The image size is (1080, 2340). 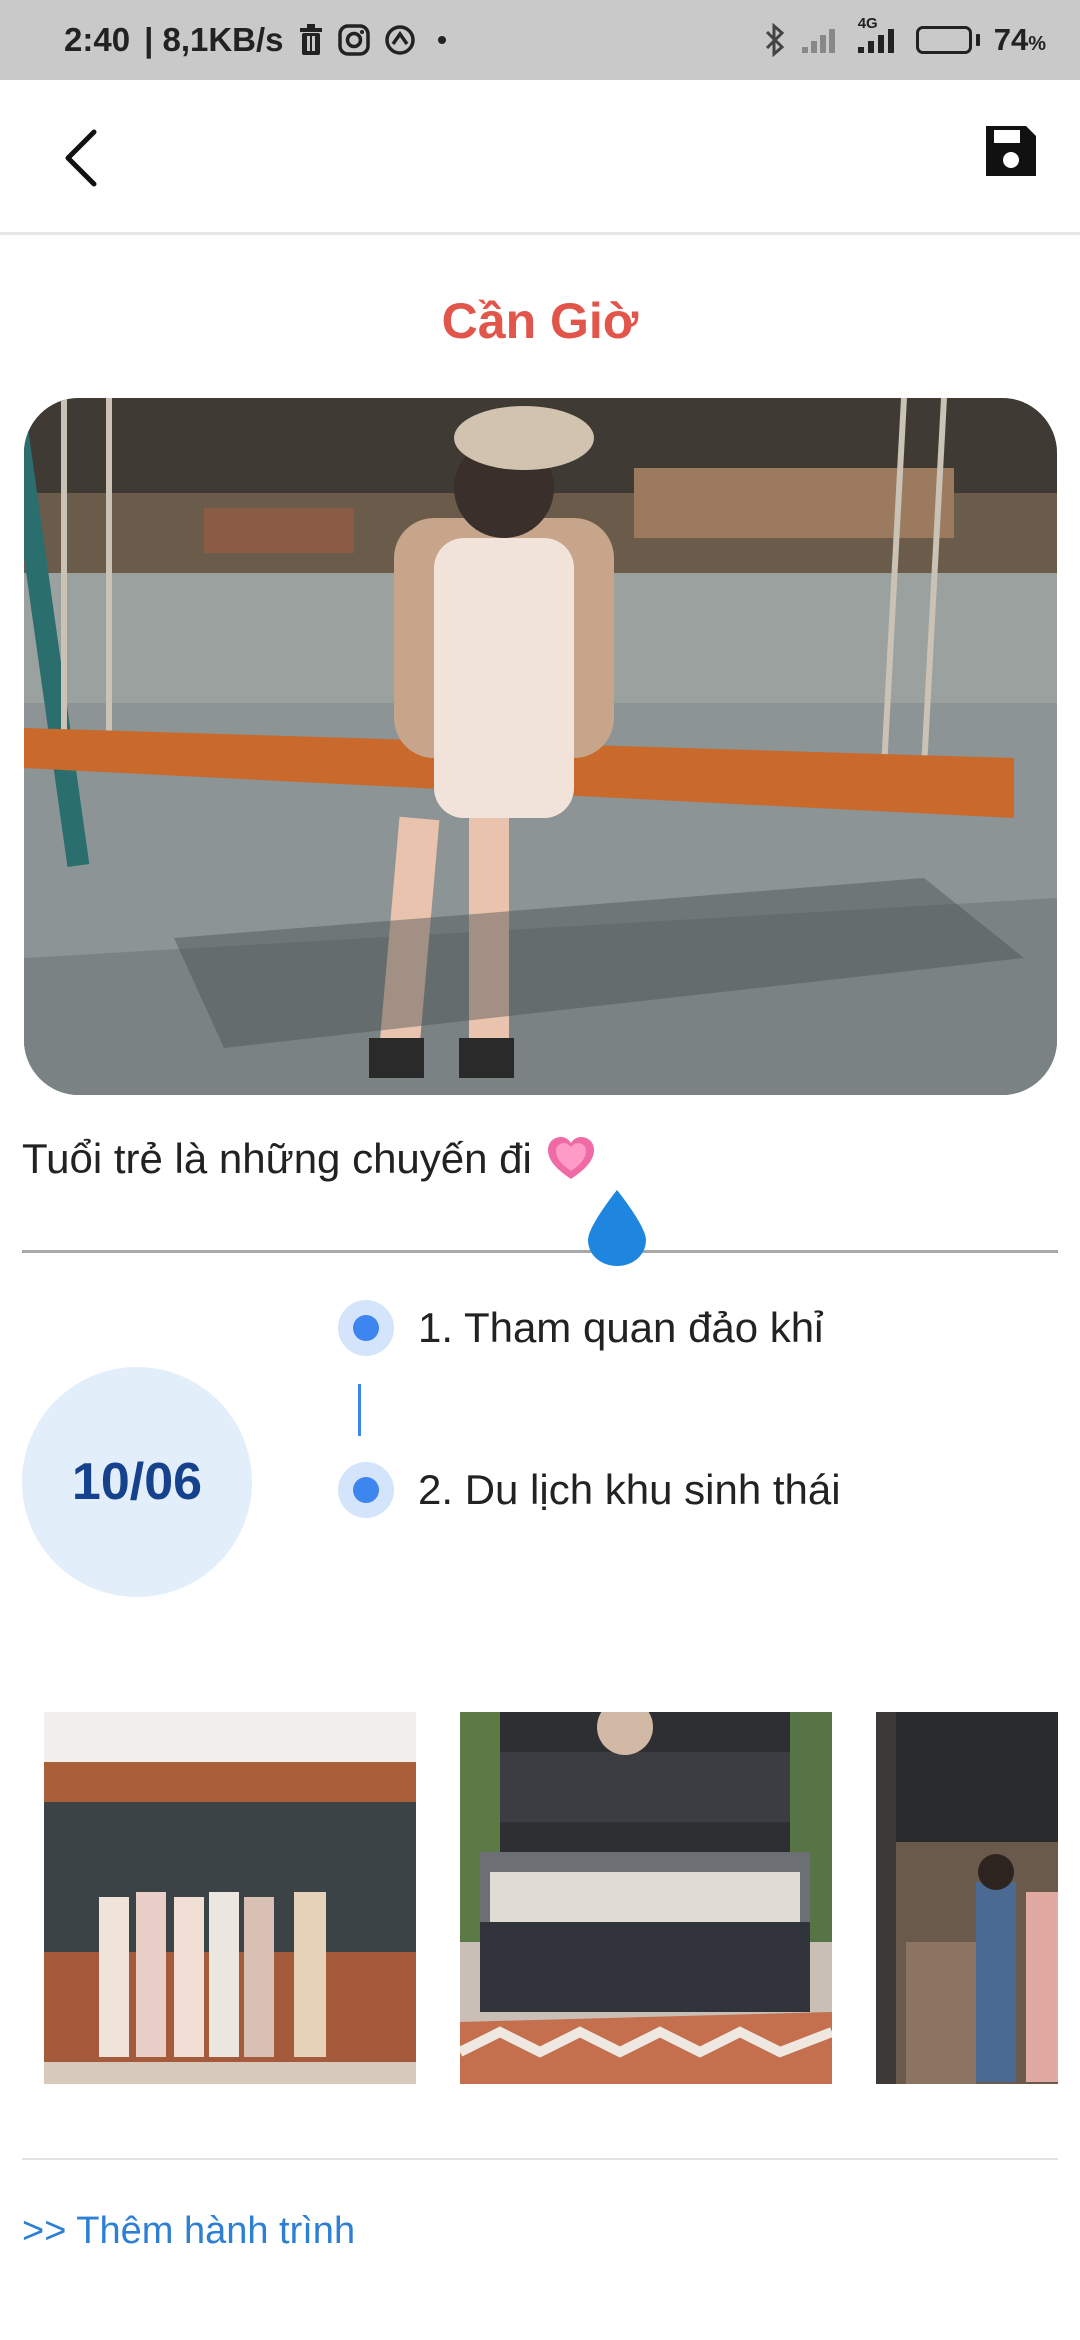 What do you see at coordinates (540, 1251) in the screenshot?
I see `slider-track` at bounding box center [540, 1251].